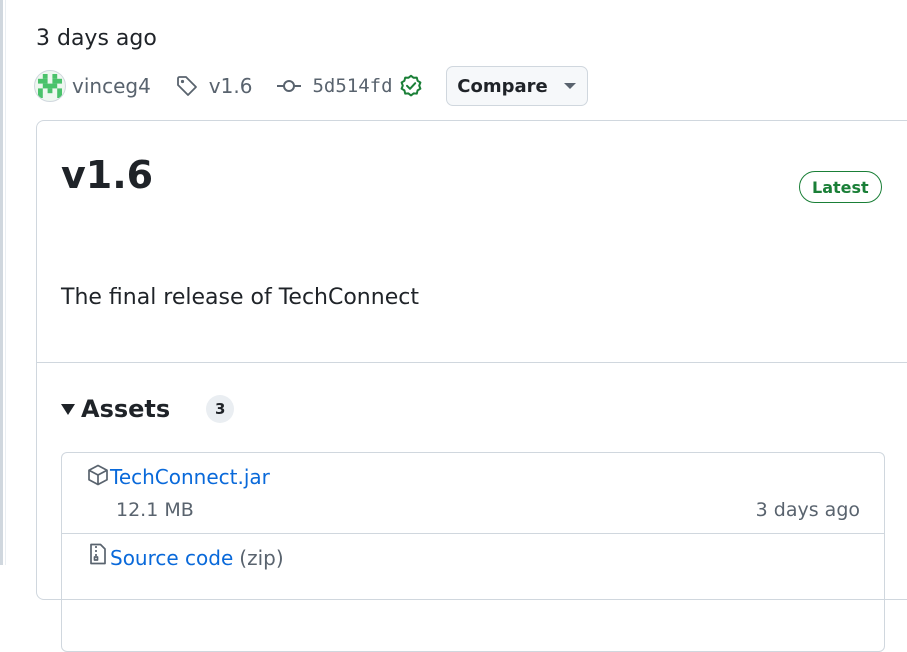  I want to click on author-link: vinceg4, so click(111, 86).